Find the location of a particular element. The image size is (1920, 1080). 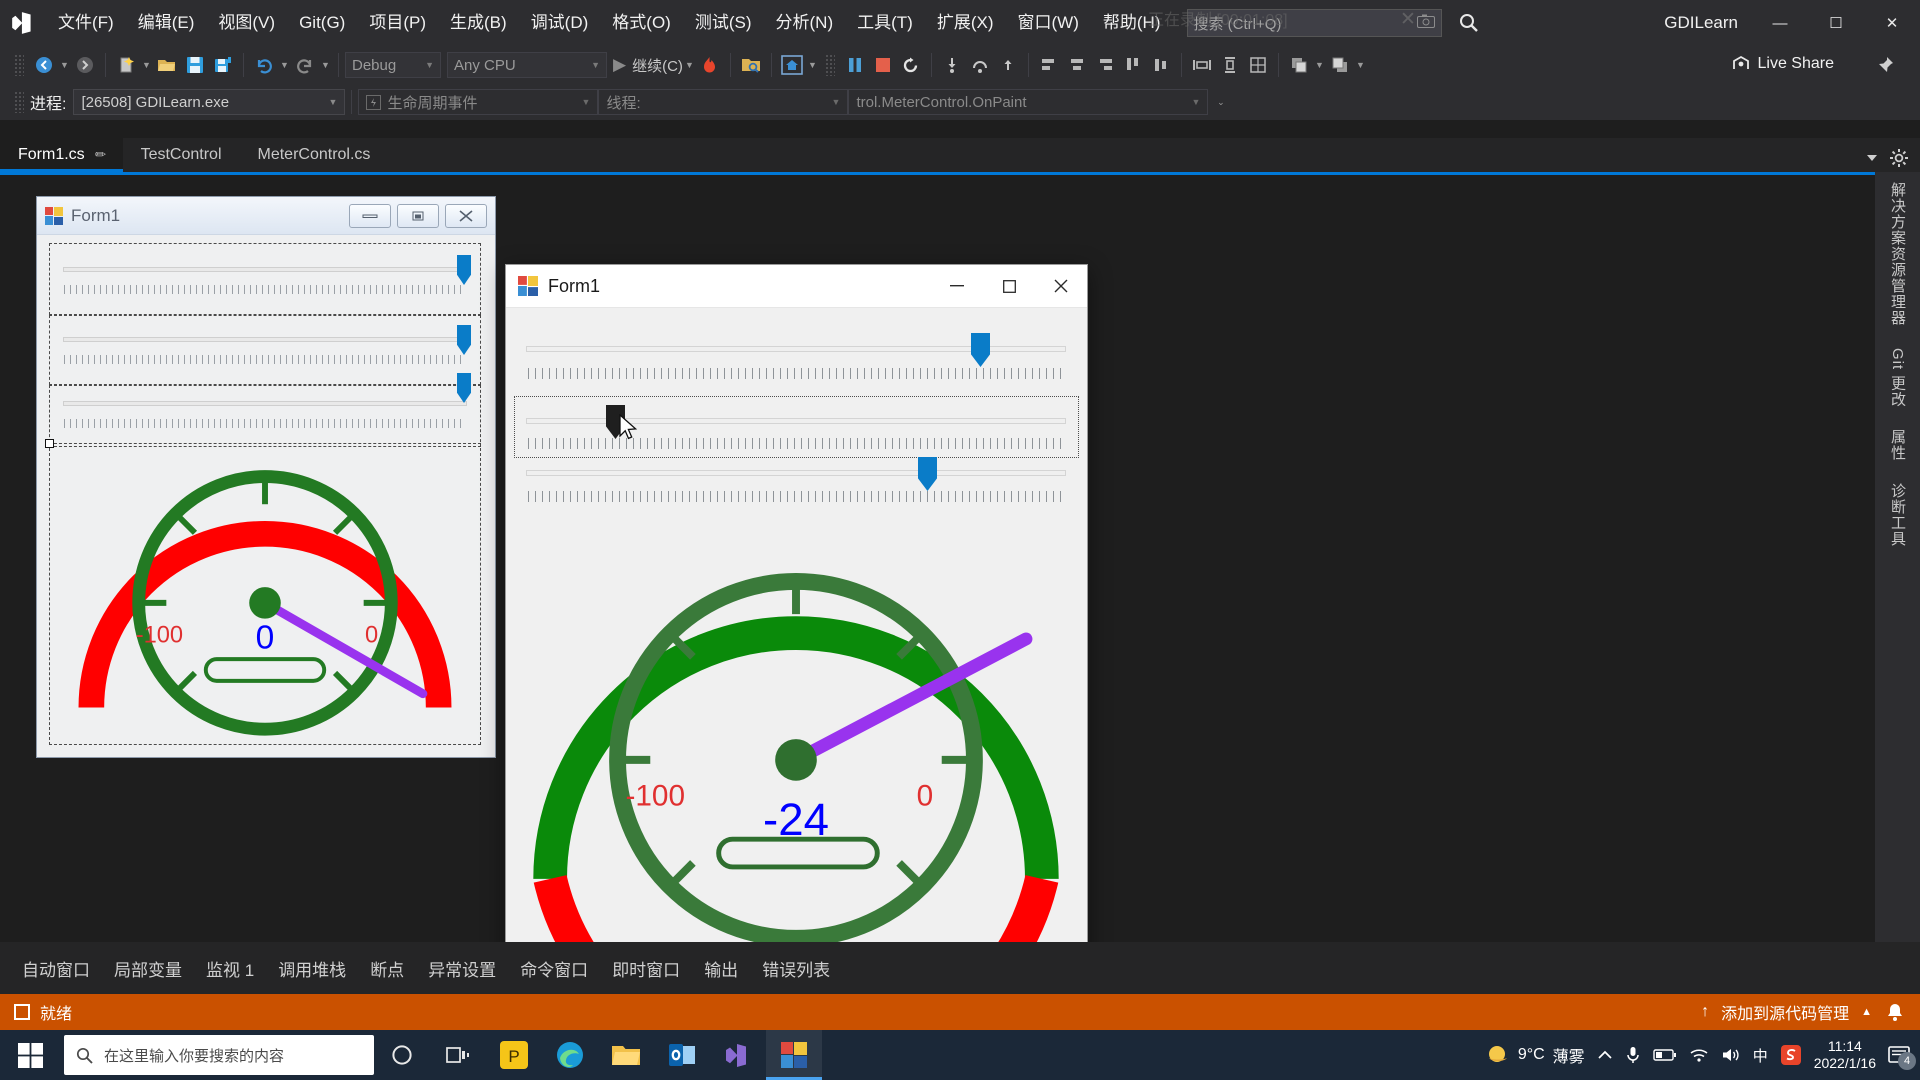

taskbar-weather: 9°C 薄雾 is located at coordinates (1535, 1055).